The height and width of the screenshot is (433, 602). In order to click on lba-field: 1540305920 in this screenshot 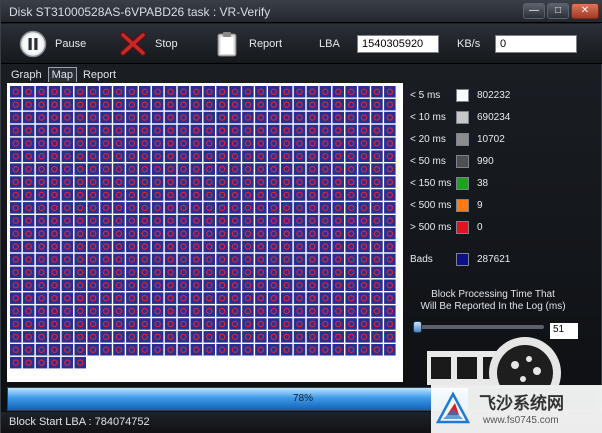, I will do `click(398, 44)`.